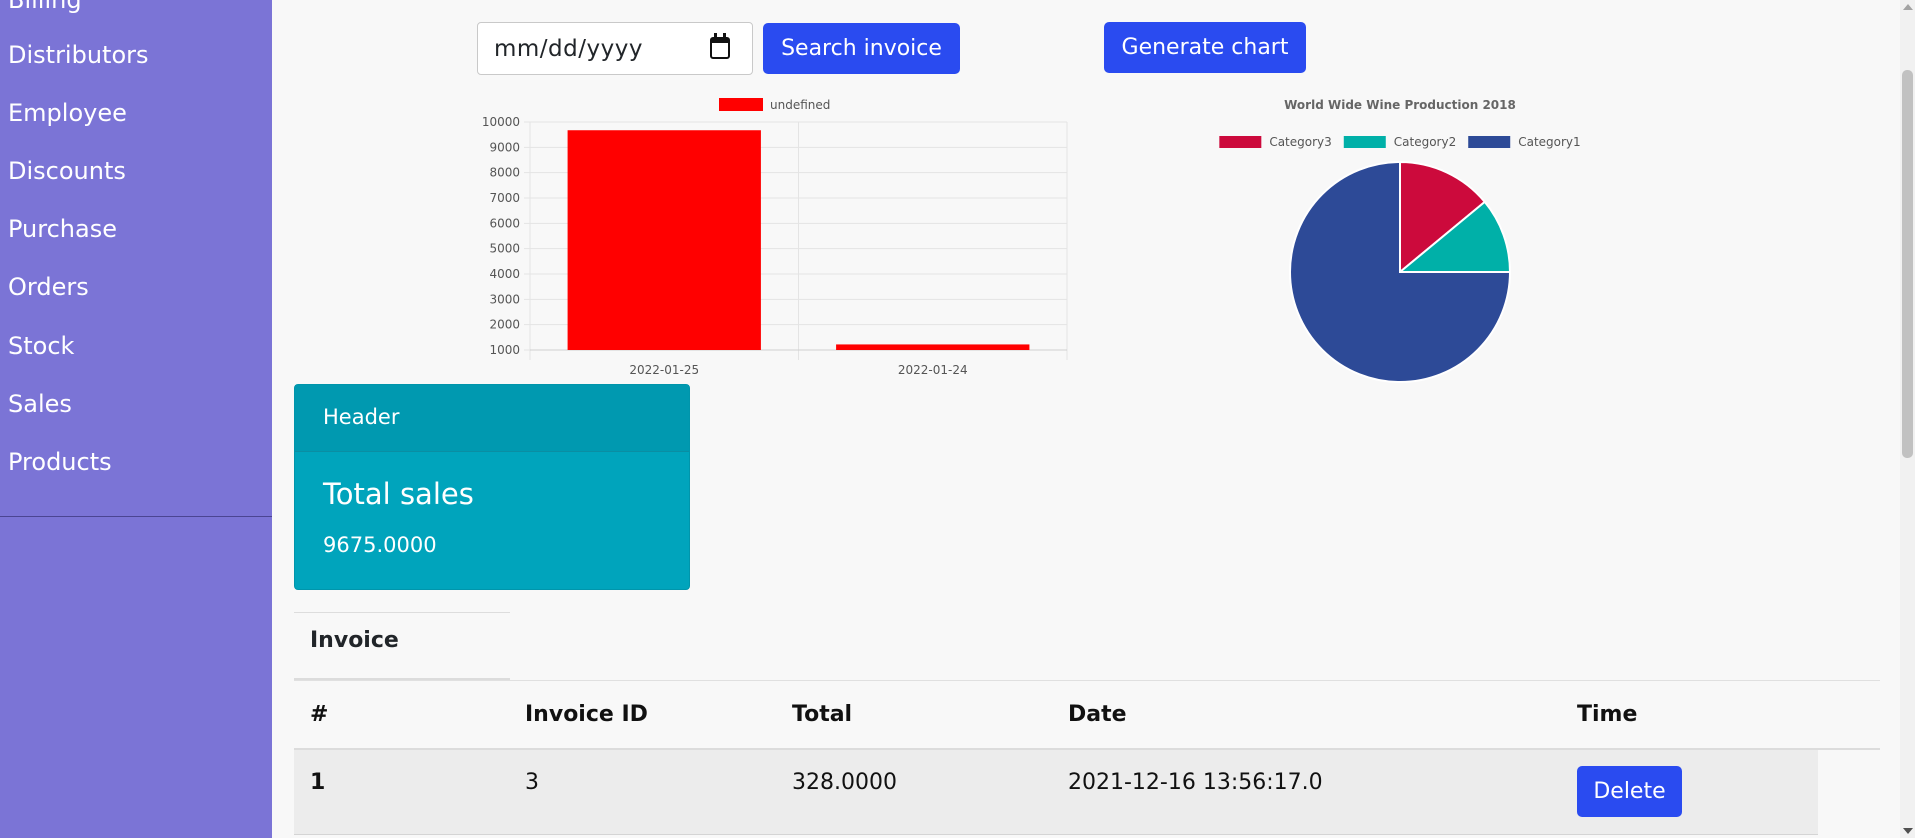 The height and width of the screenshot is (838, 1915). I want to click on card-header: Header, so click(492, 418).